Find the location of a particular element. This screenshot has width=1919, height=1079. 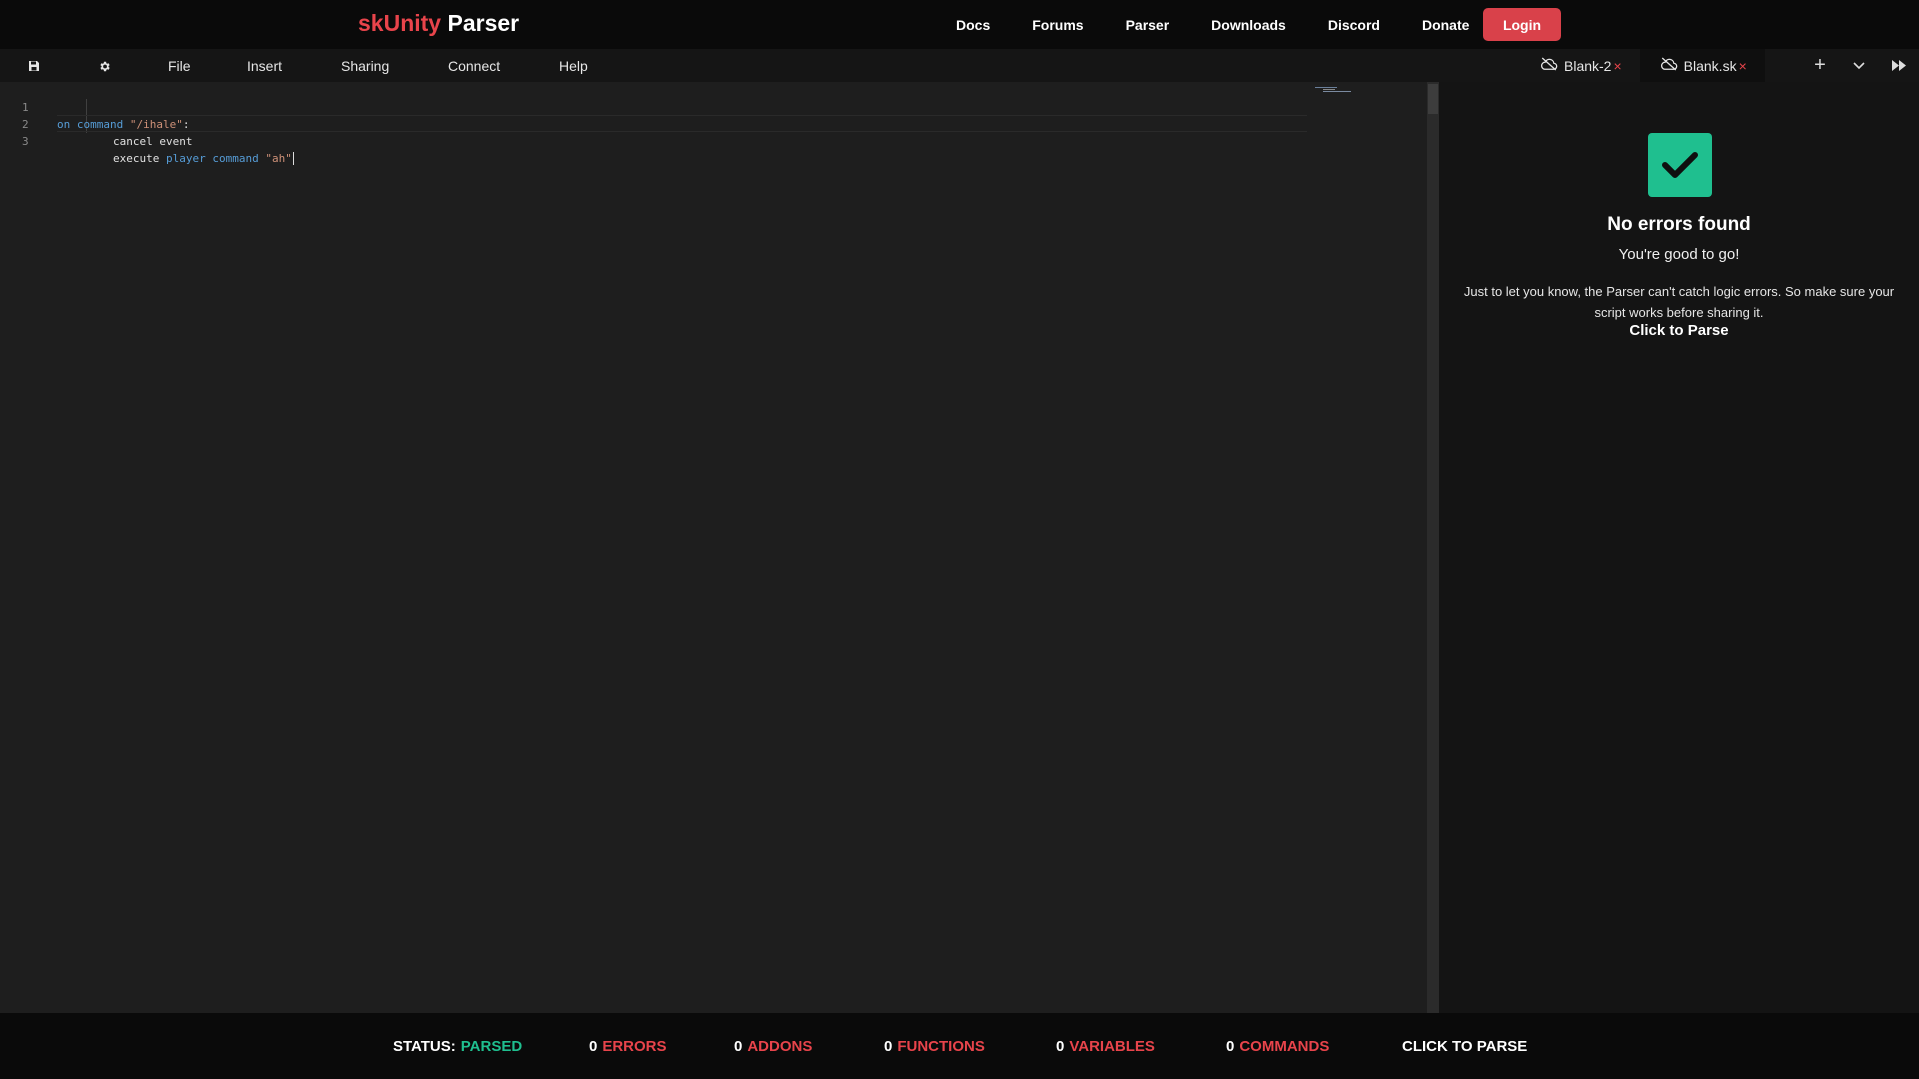

click-to-parse-link: Click to Parse is located at coordinates (1679, 330).